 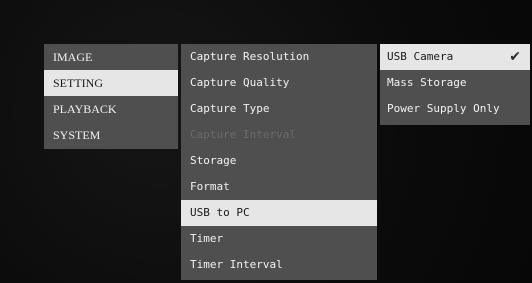 I want to click on option-mass-storage: Mass Storage, so click(x=455, y=83).